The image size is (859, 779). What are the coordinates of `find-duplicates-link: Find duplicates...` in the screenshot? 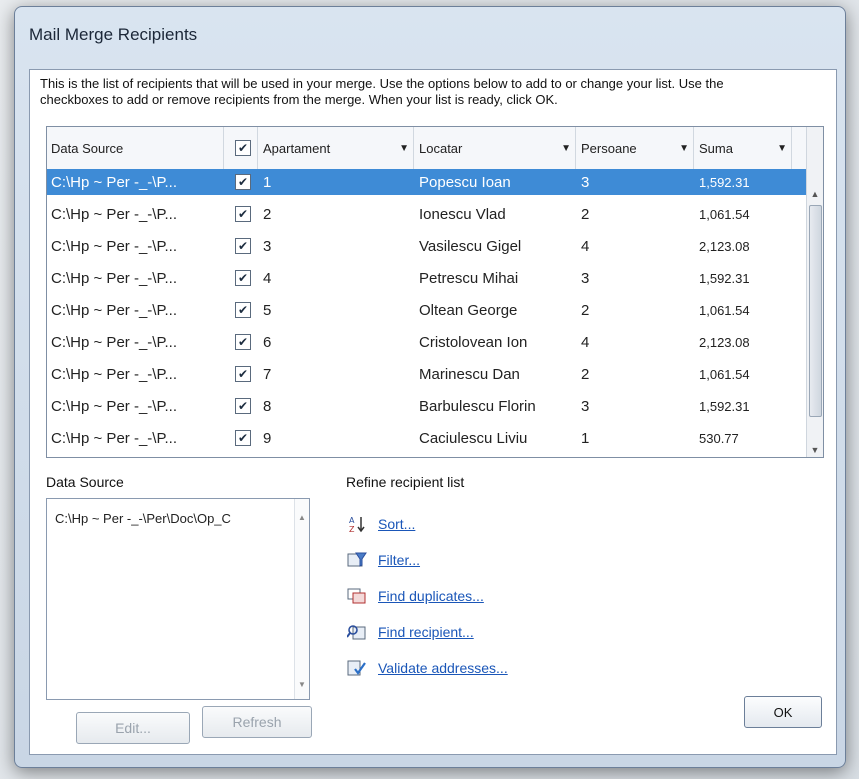 It's located at (431, 596).